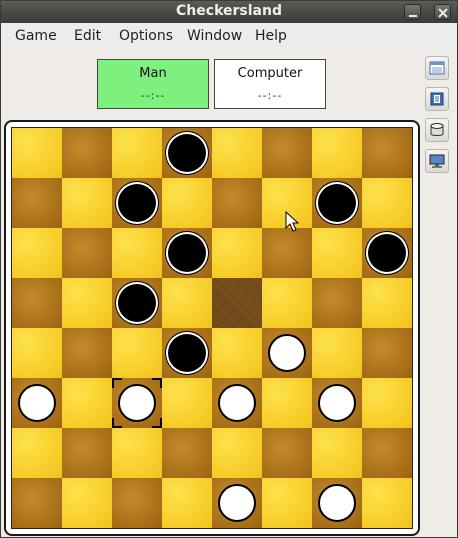 The image size is (458, 538). Describe the element at coordinates (214, 36) in the screenshot. I see `menu-window: Window` at that location.